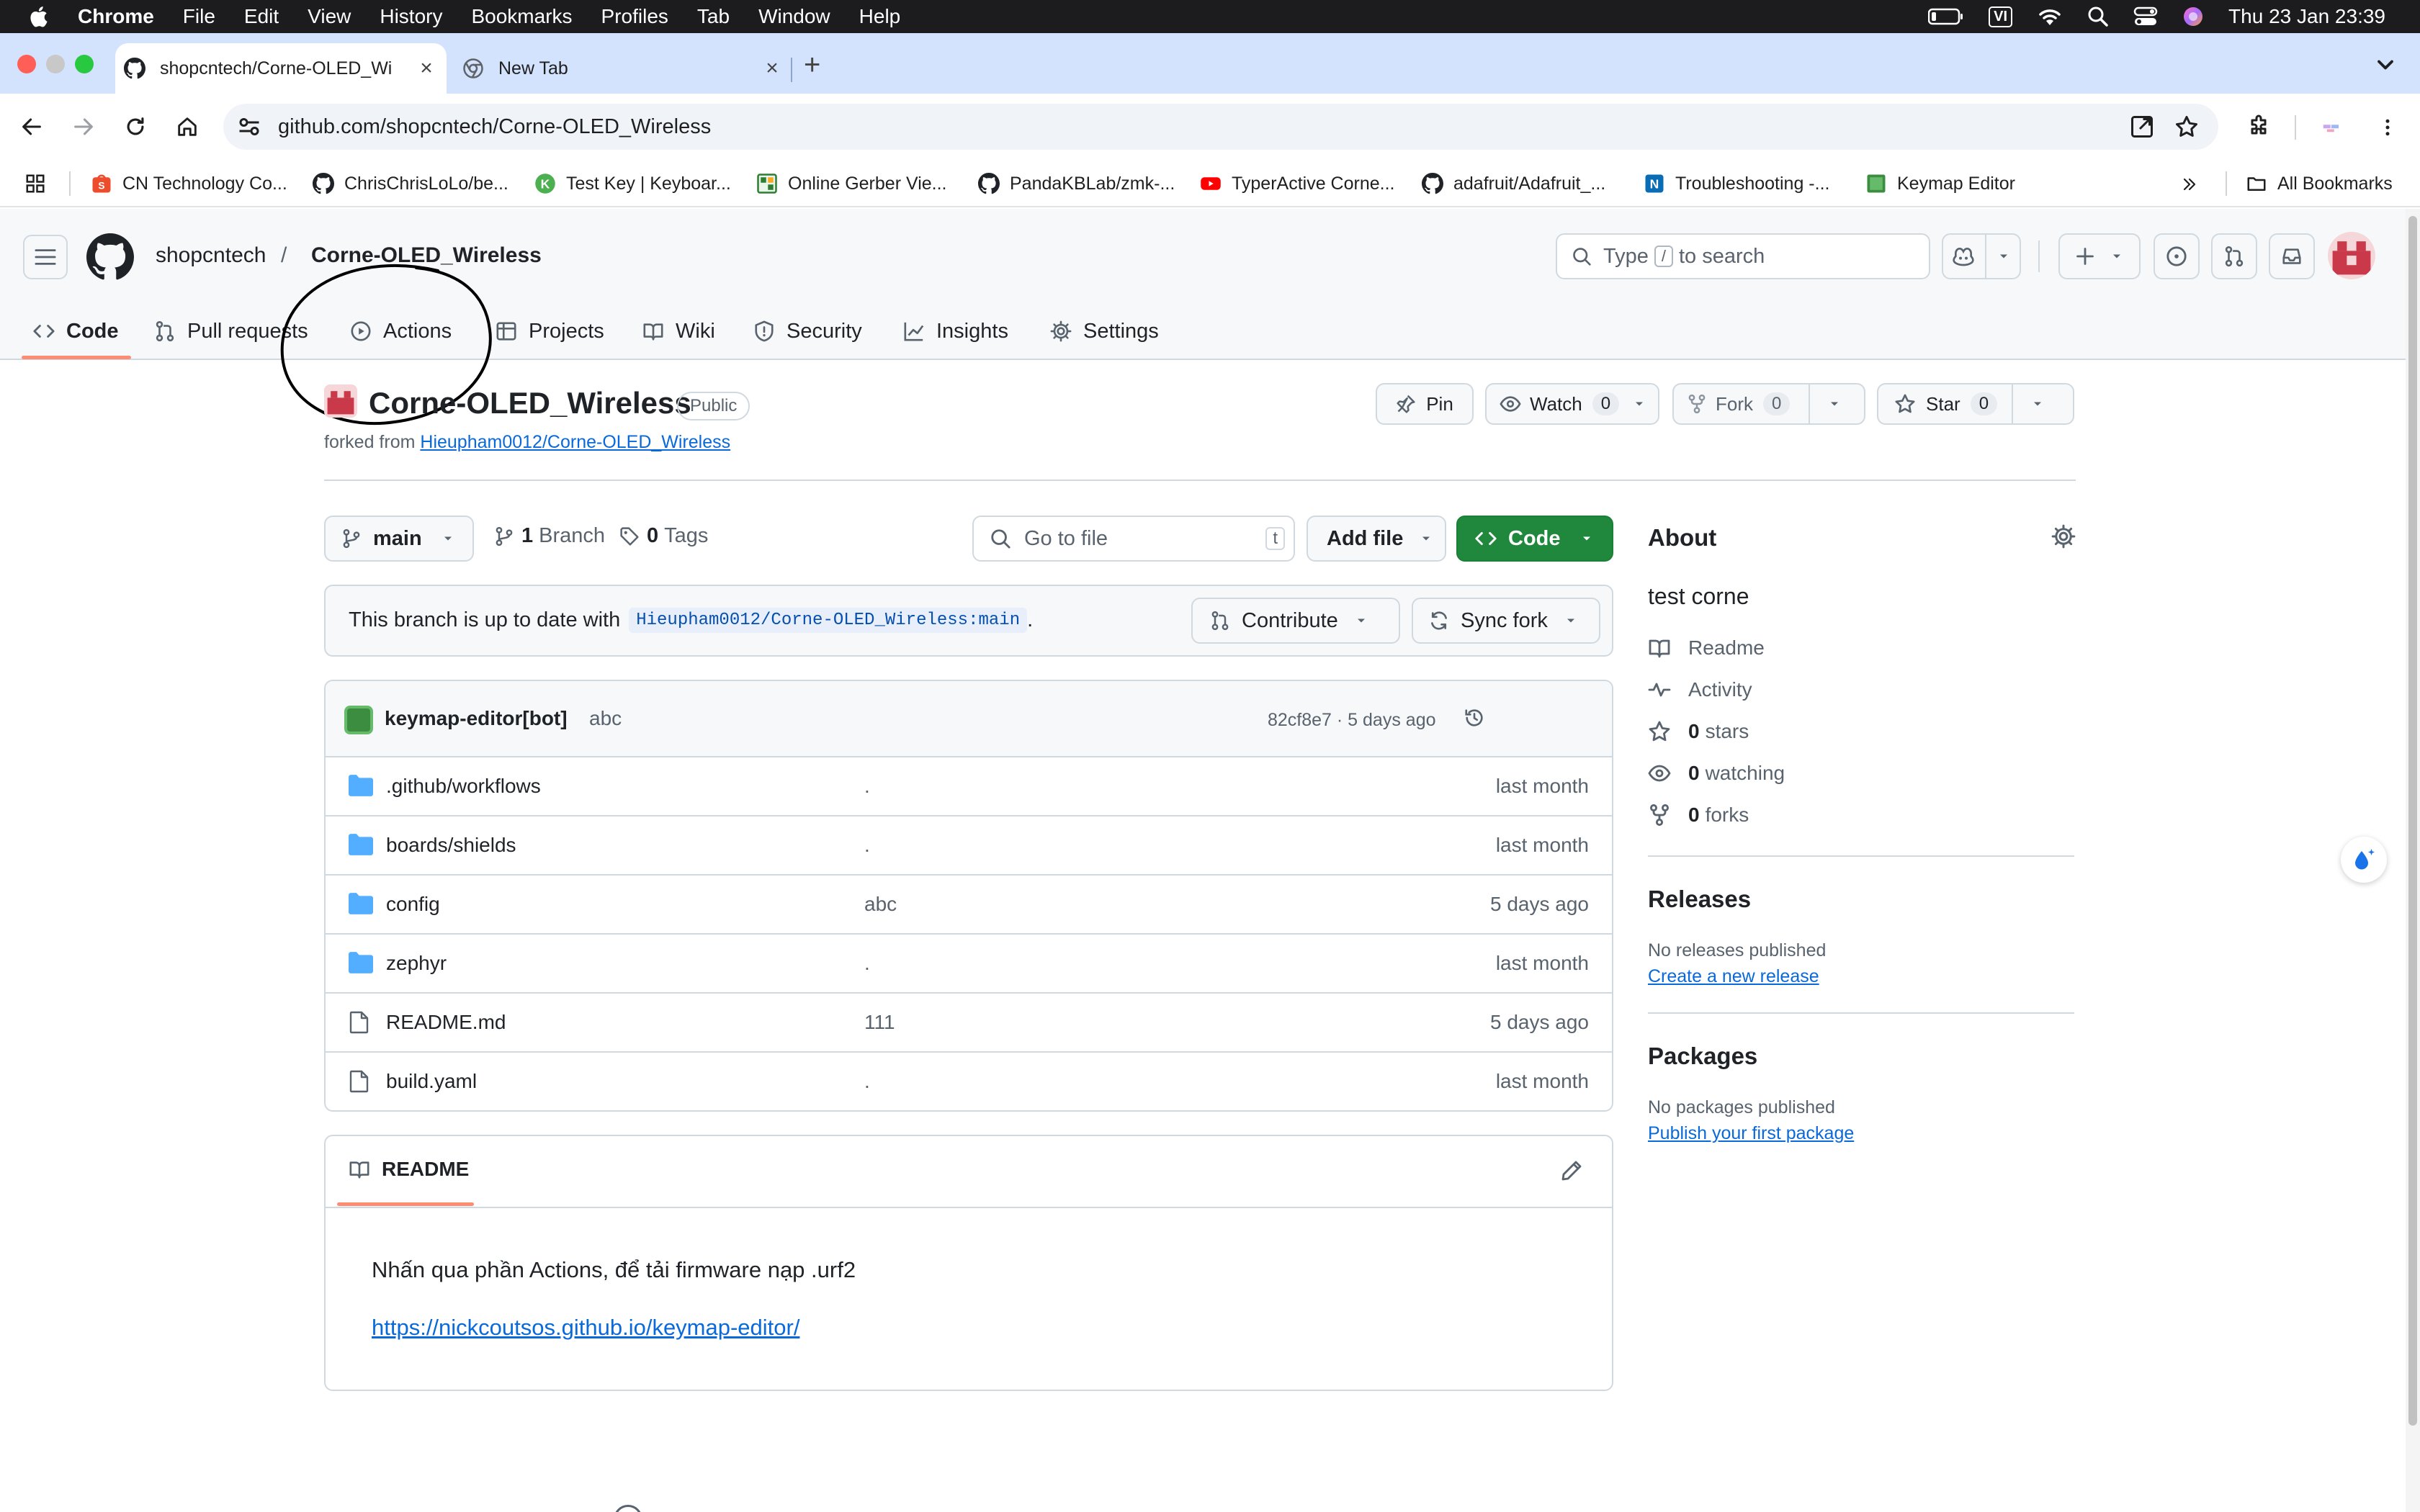 Image resolution: width=2420 pixels, height=1512 pixels. Describe the element at coordinates (969, 1080) in the screenshot. I see `table-row: build.yaml . last month` at that location.